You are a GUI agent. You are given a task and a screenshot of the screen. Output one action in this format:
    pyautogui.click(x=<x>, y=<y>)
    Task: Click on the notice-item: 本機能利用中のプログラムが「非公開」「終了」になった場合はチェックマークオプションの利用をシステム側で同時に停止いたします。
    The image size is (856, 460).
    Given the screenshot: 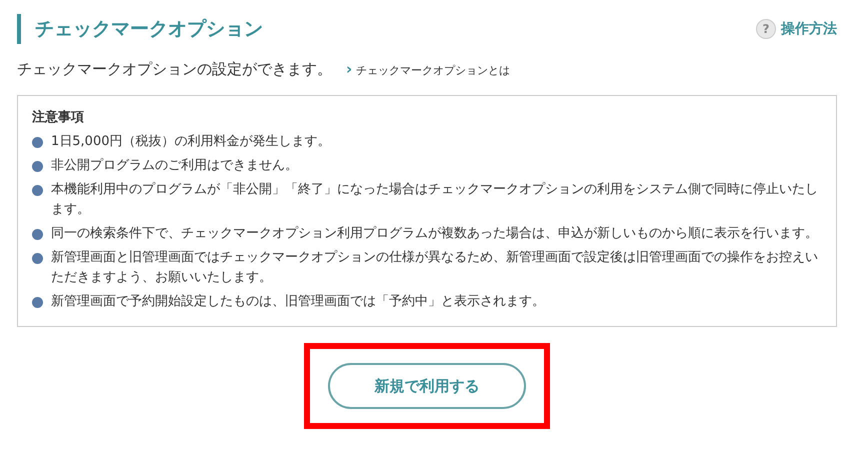 What is the action you would take?
    pyautogui.click(x=435, y=200)
    